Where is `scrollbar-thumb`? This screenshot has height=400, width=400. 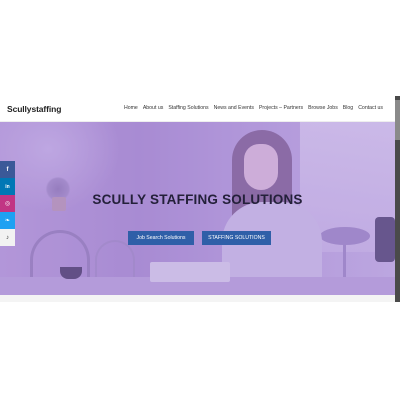 scrollbar-thumb is located at coordinates (397, 120).